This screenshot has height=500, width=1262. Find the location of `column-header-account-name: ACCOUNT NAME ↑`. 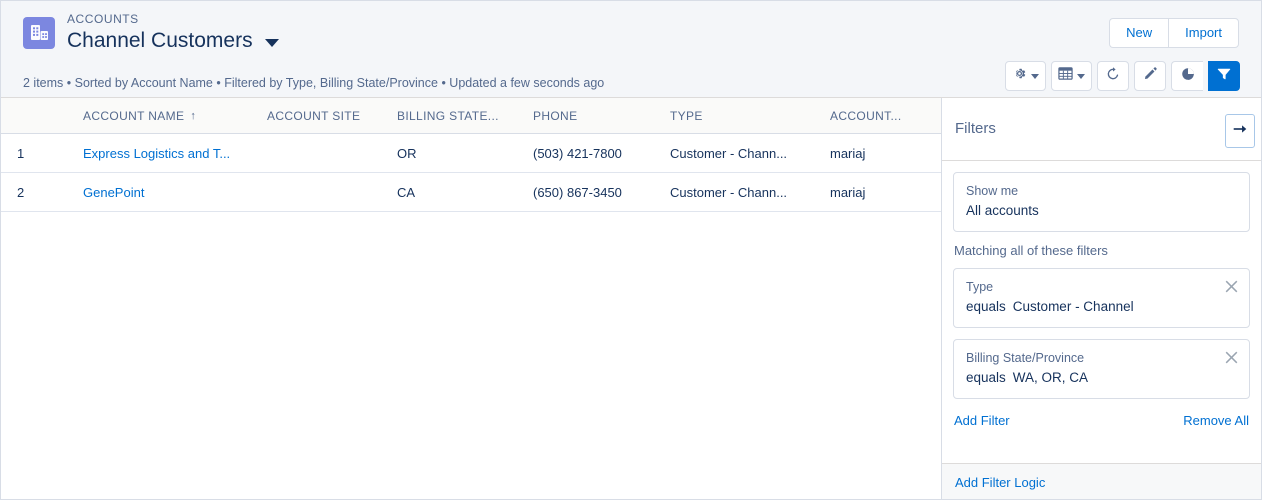

column-header-account-name: ACCOUNT NAME ↑ is located at coordinates (164, 116).